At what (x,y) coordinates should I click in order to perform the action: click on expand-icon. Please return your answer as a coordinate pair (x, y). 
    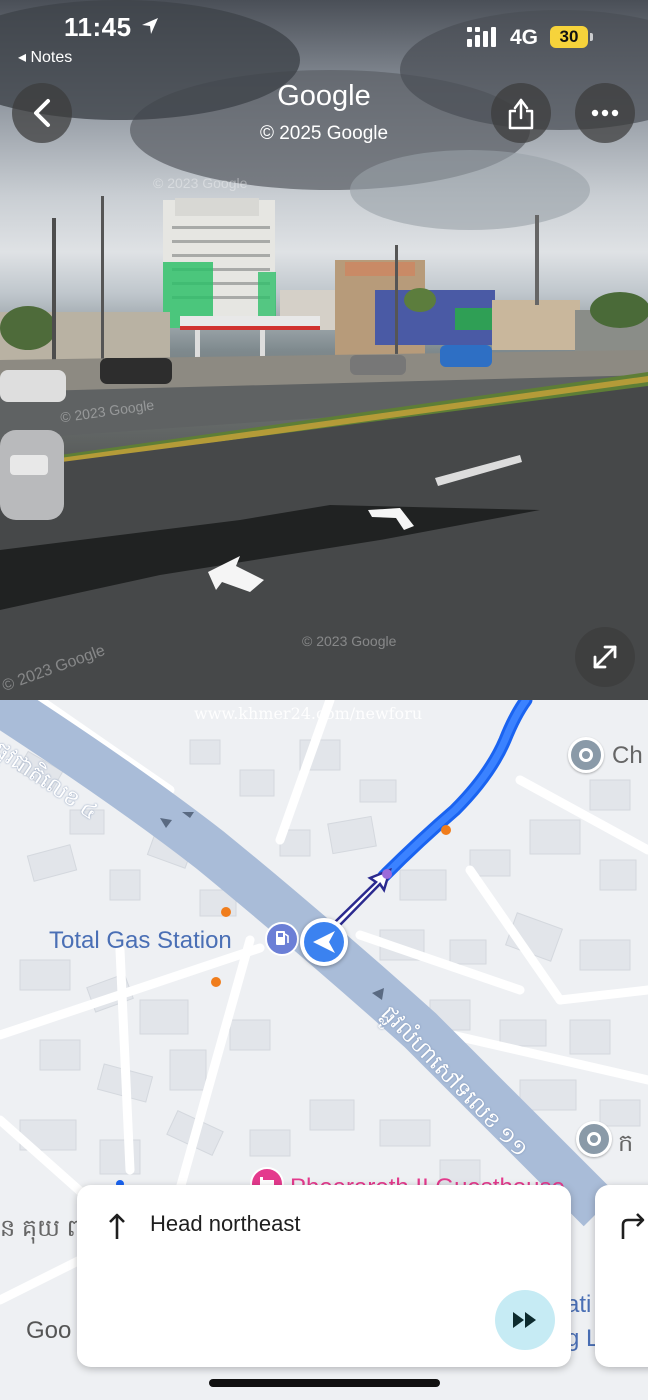
    Looking at the image, I should click on (605, 657).